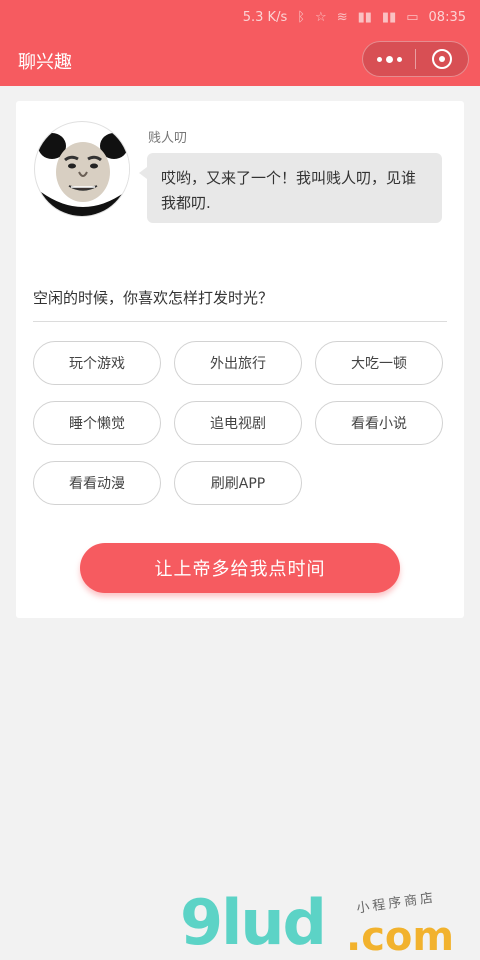 The image size is (480, 960). Describe the element at coordinates (321, 17) in the screenshot. I see `star-icon: ☆` at that location.